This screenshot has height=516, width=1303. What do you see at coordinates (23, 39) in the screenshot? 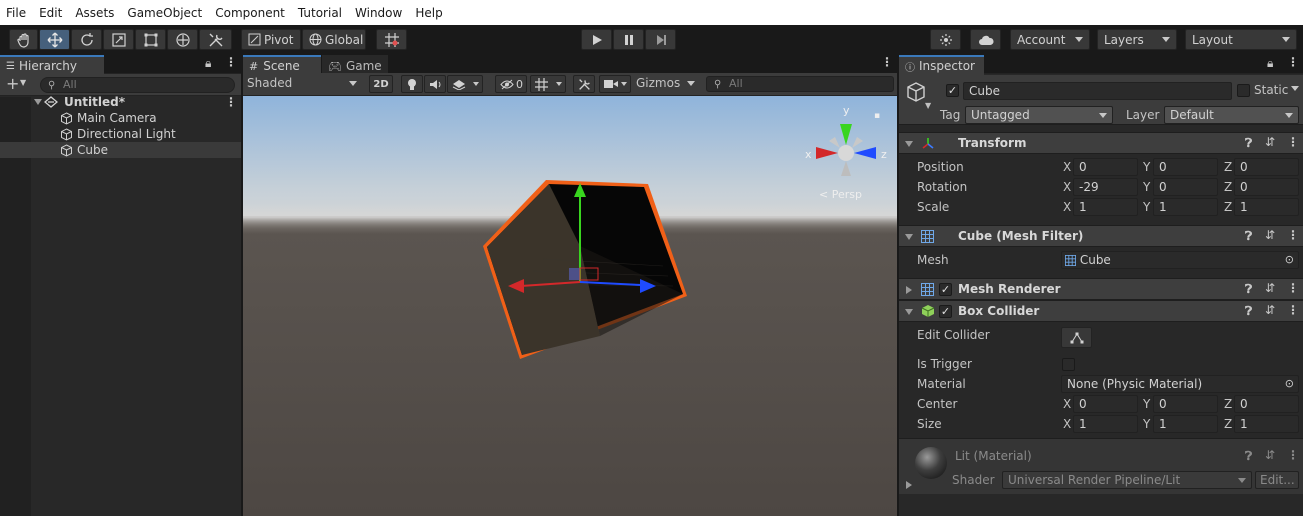
I see `hand-tool-button` at bounding box center [23, 39].